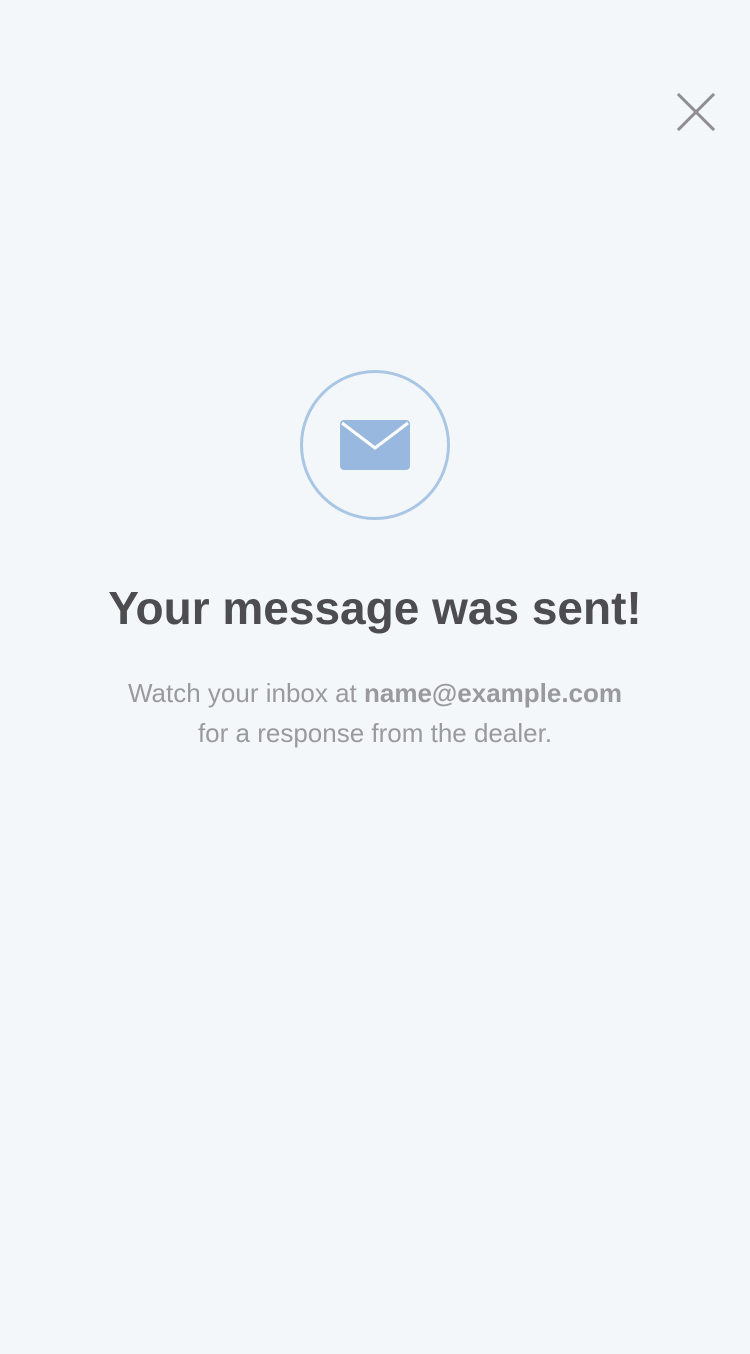 The height and width of the screenshot is (1354, 750). I want to click on confirmation-title: Your message was sent!, so click(375, 608).